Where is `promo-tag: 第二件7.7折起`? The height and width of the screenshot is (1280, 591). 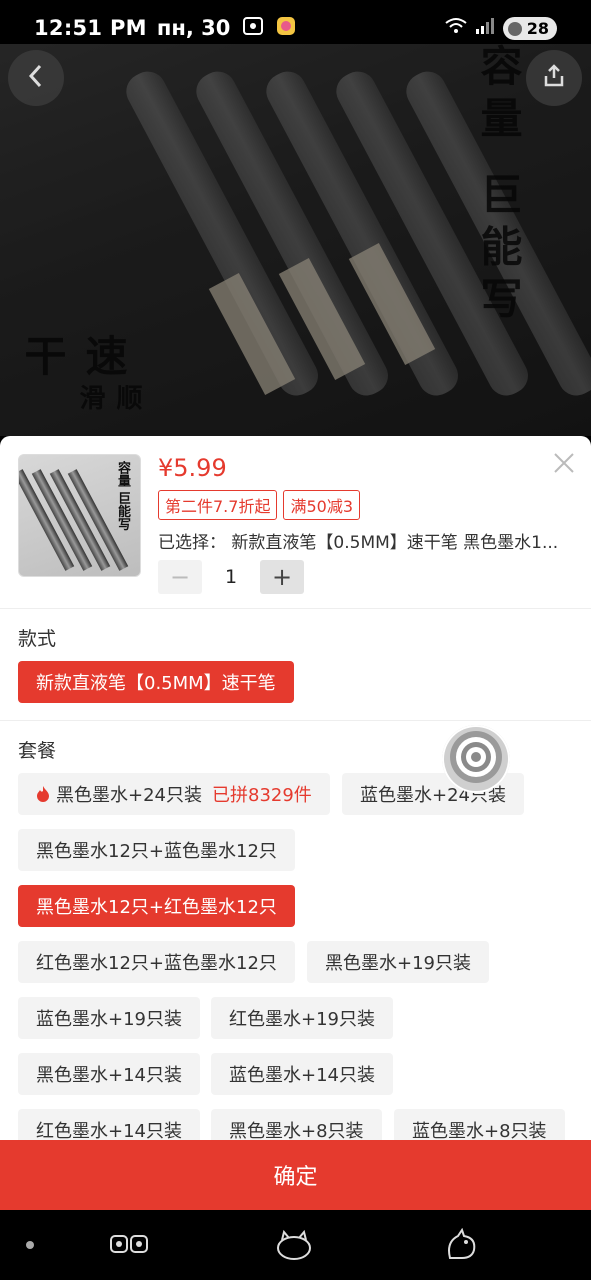
promo-tag: 第二件7.7折起 is located at coordinates (218, 505).